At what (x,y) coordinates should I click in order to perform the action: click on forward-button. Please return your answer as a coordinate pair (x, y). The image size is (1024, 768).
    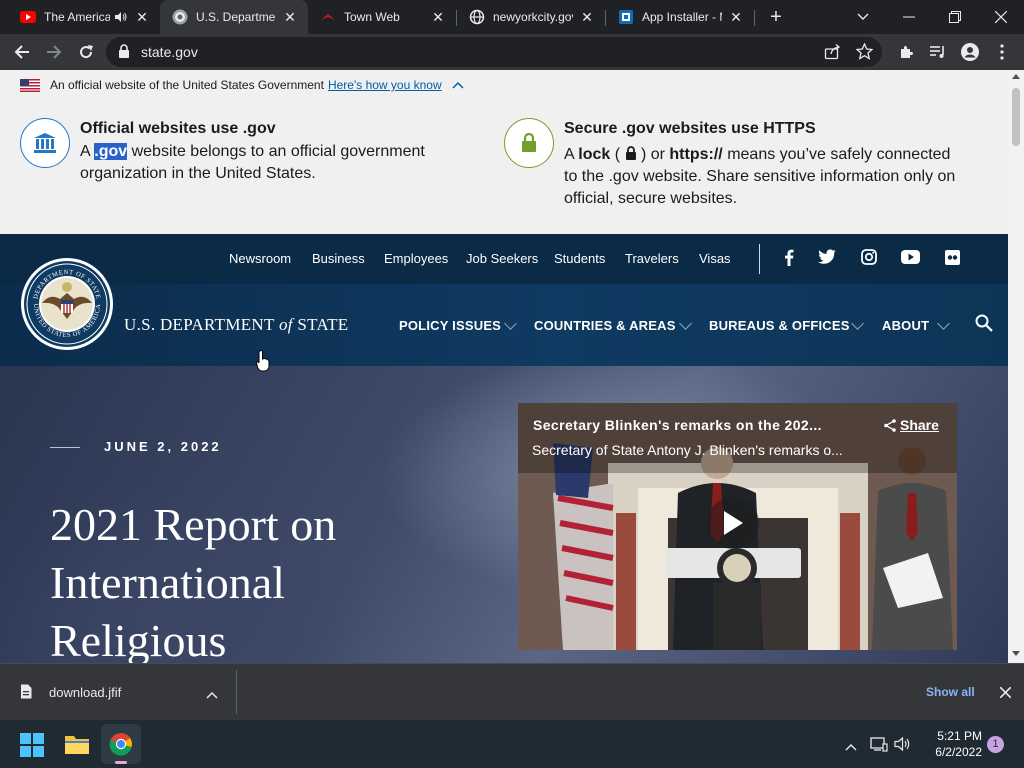
    Looking at the image, I should click on (54, 52).